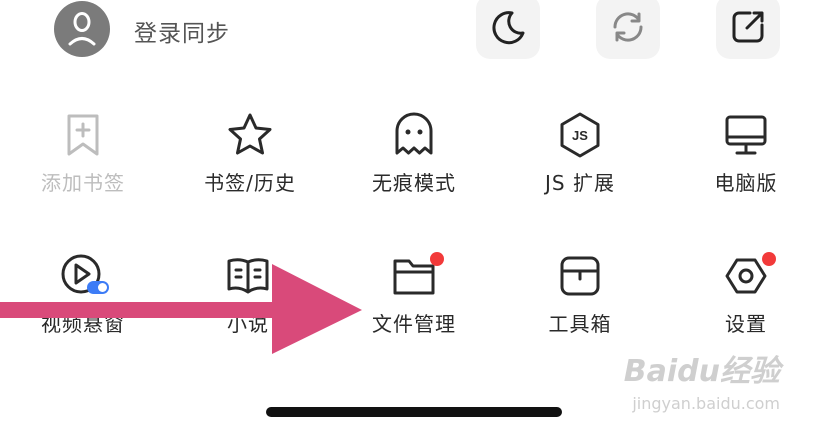 This screenshot has height=434, width=828. I want to click on toolbox-label: 工具箱, so click(580, 324).